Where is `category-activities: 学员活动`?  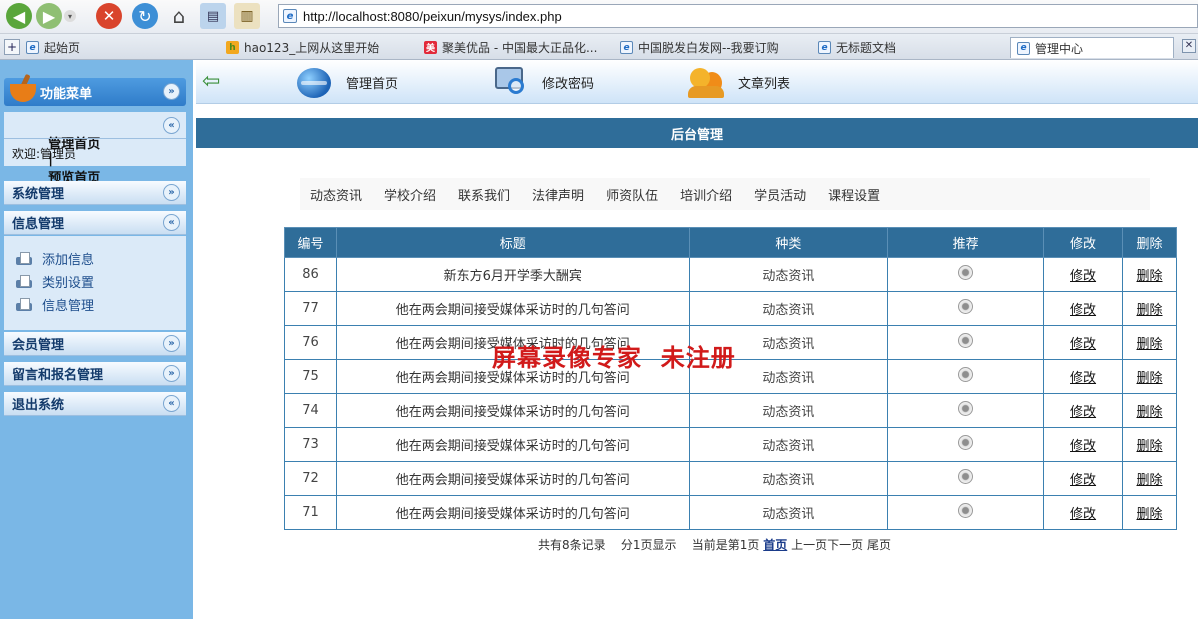 category-activities: 学员活动 is located at coordinates (780, 194).